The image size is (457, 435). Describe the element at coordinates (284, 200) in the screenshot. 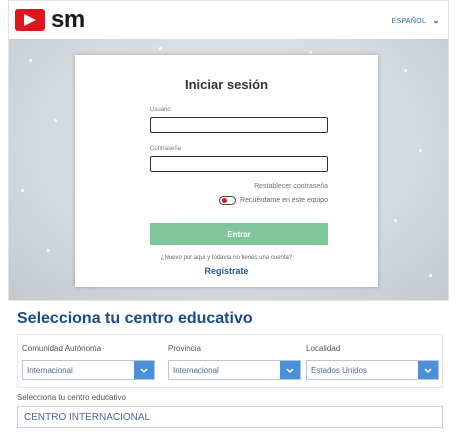

I see `remember-label: Recuérdame en este equipo` at that location.